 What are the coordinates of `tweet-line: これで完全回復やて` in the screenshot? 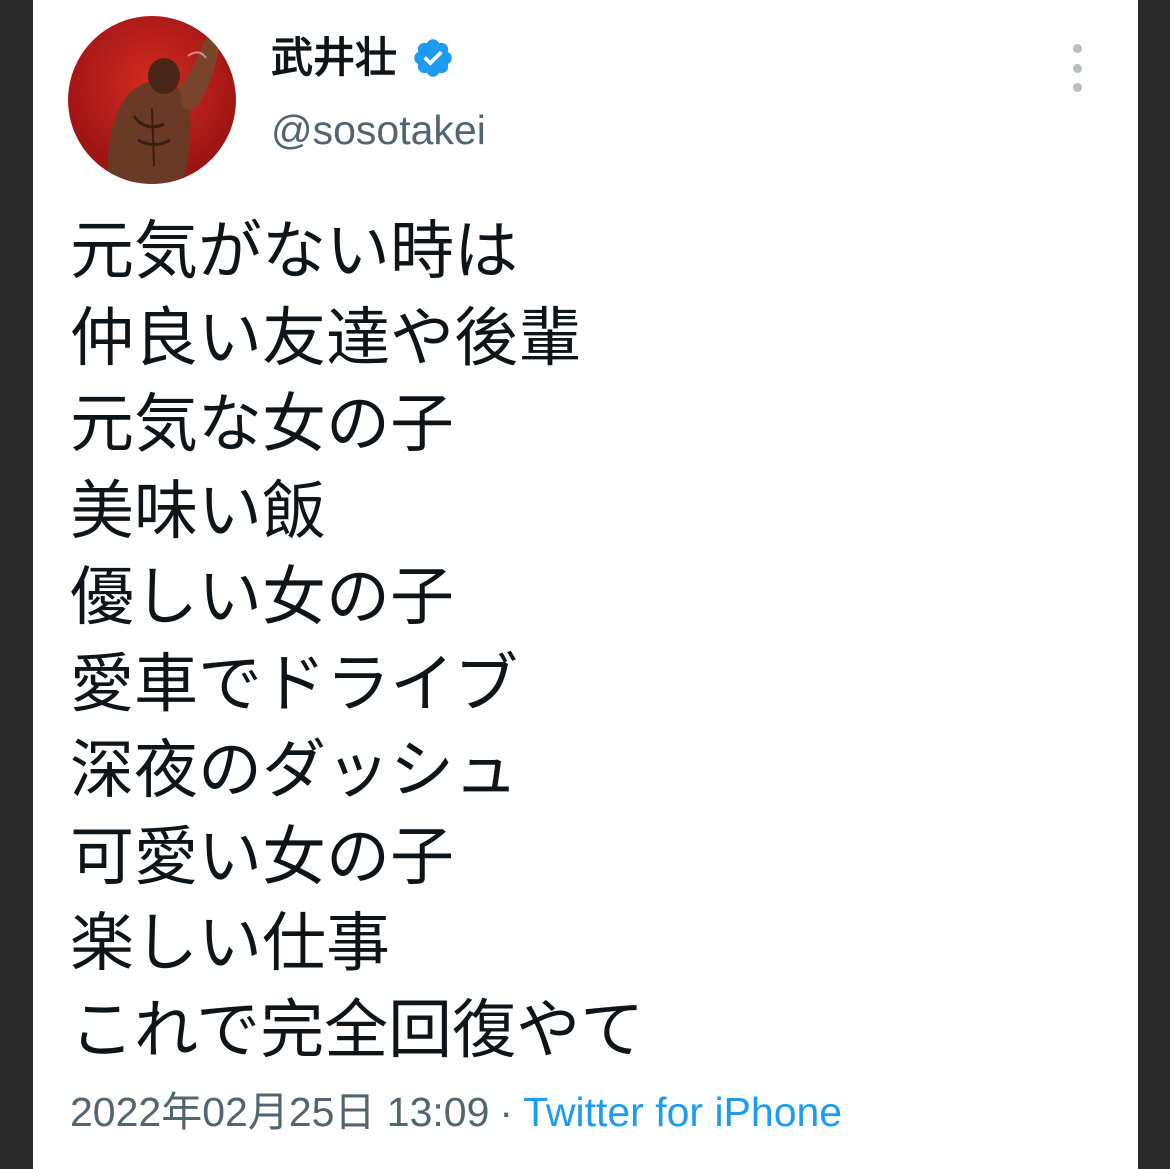 It's located at (357, 1030).